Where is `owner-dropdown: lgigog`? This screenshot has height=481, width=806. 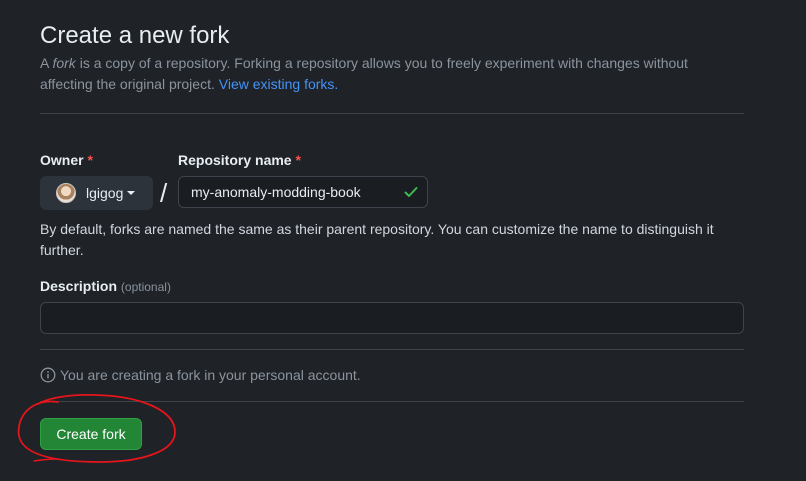 owner-dropdown: lgigog is located at coordinates (96, 193).